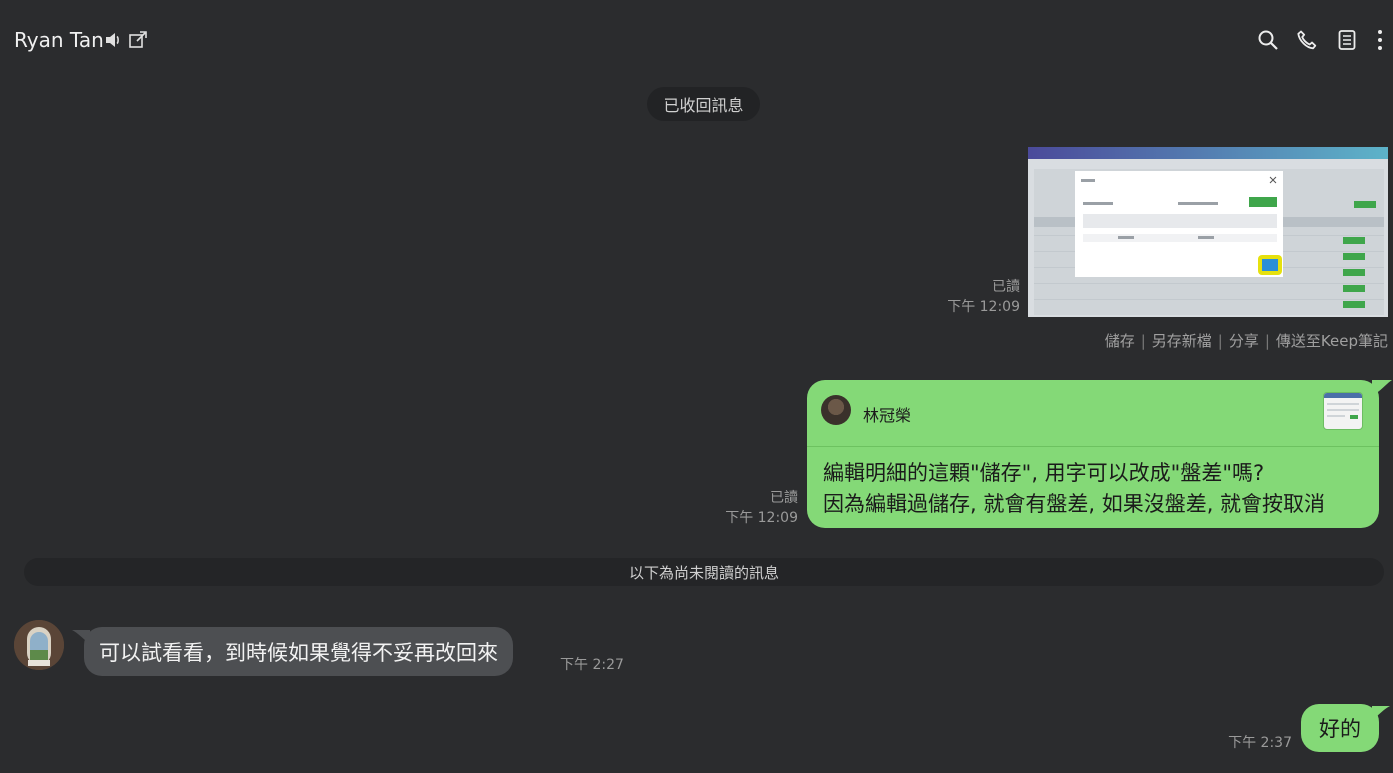 This screenshot has width=1393, height=773. I want to click on image-actions: 儲存 | 另存新檔 | 分享 | 傳送至Keep筆記, so click(1246, 341).